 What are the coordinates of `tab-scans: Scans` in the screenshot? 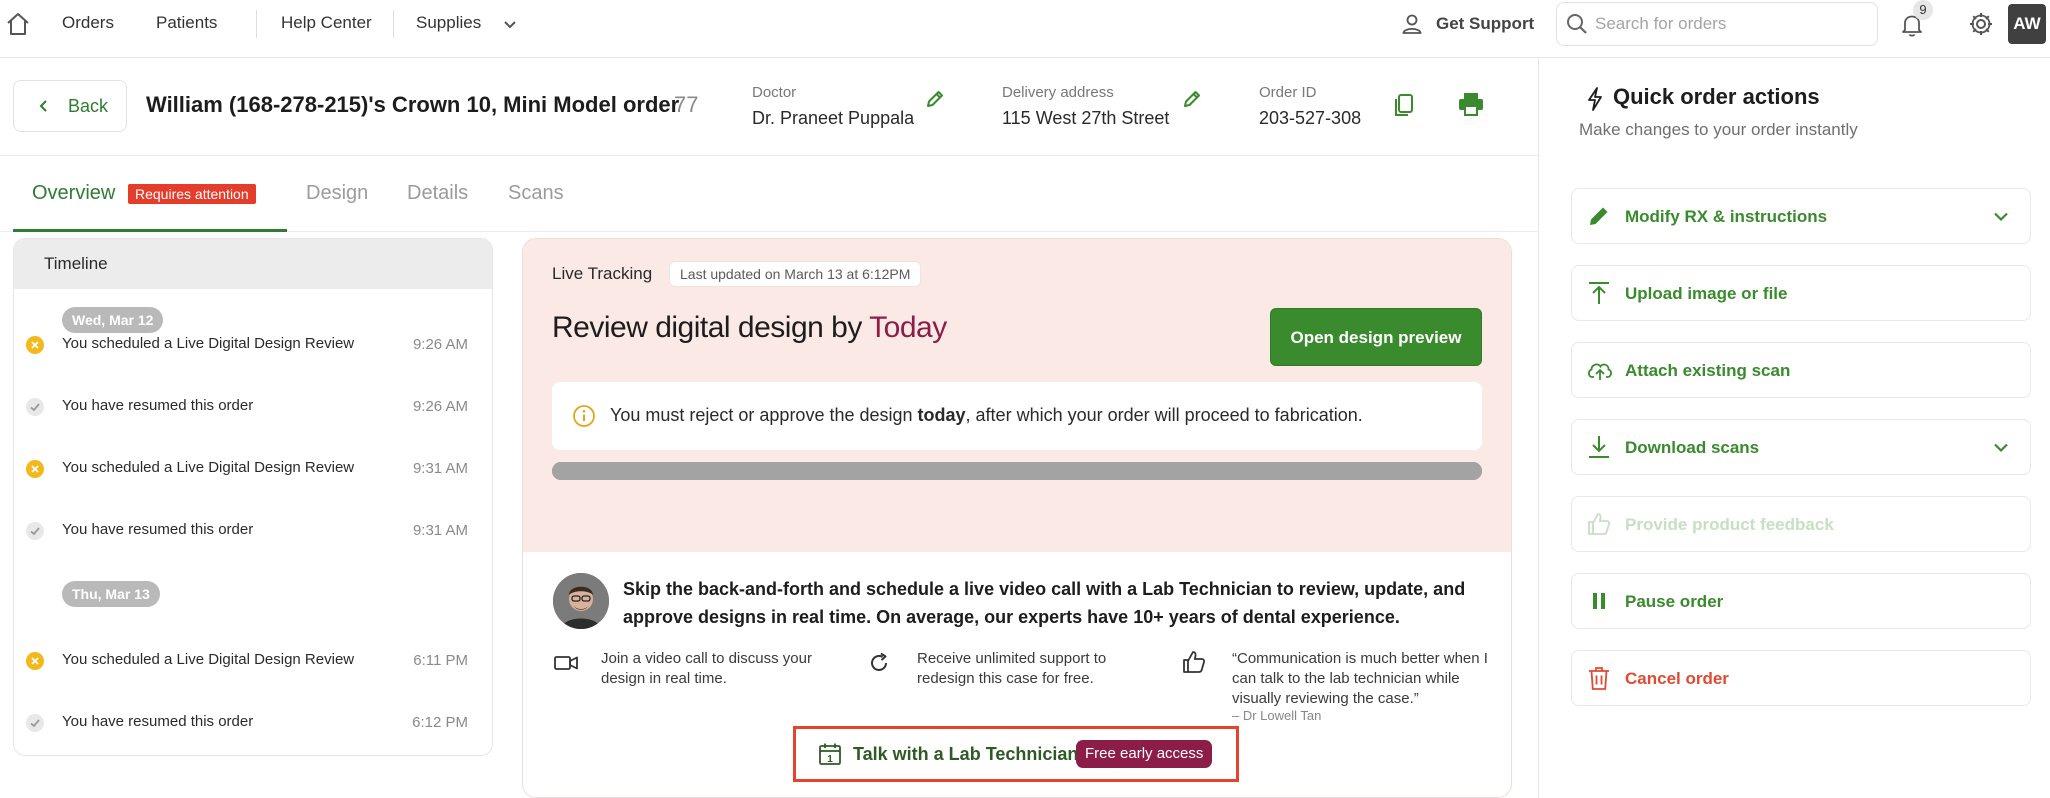 It's located at (536, 193).